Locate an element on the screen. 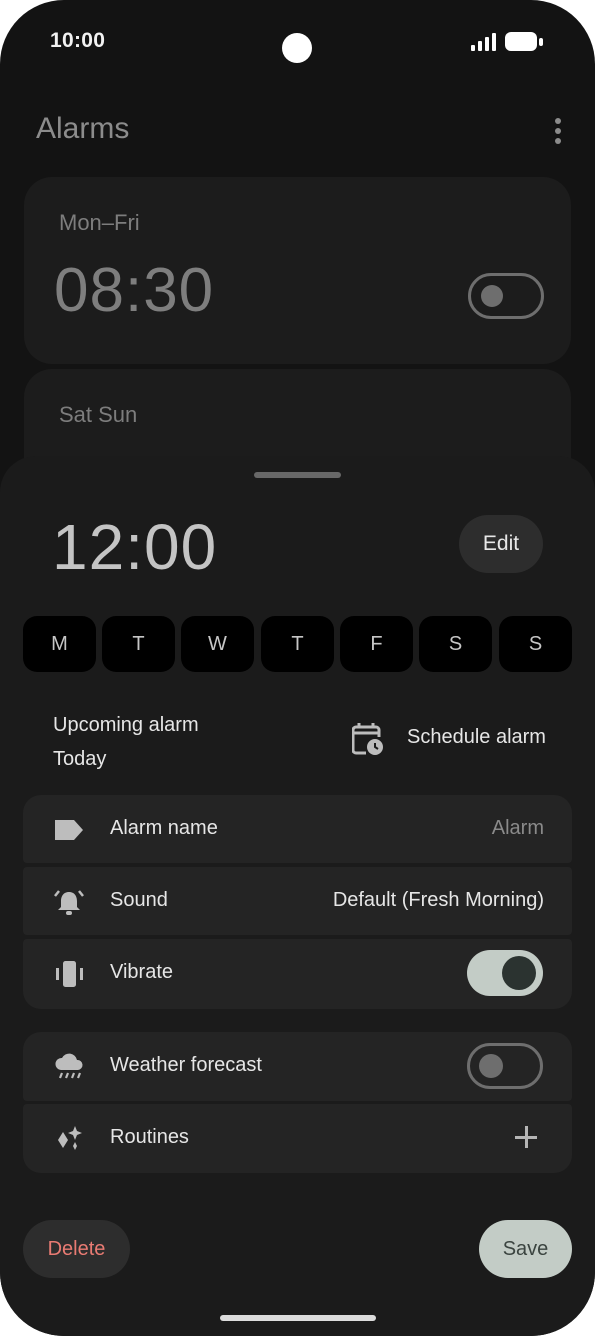 The image size is (595, 1336). signal-icon is located at coordinates (485, 42).